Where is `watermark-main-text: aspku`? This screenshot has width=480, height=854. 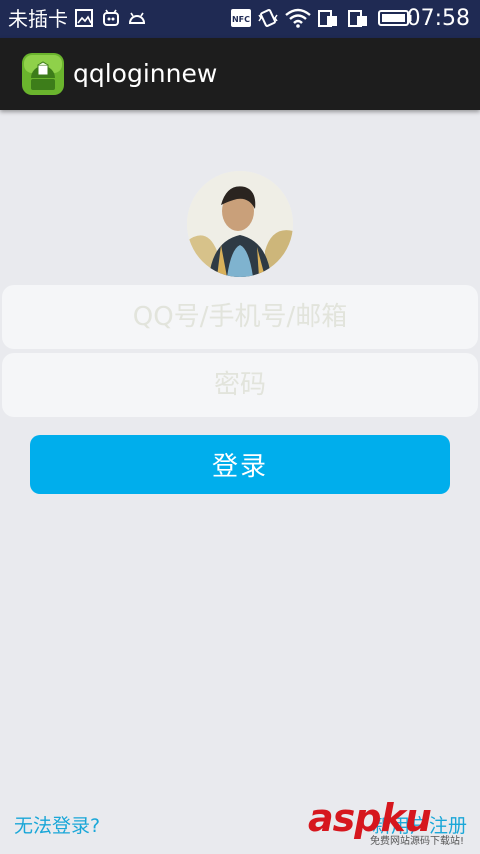 watermark-main-text: aspku is located at coordinates (370, 818).